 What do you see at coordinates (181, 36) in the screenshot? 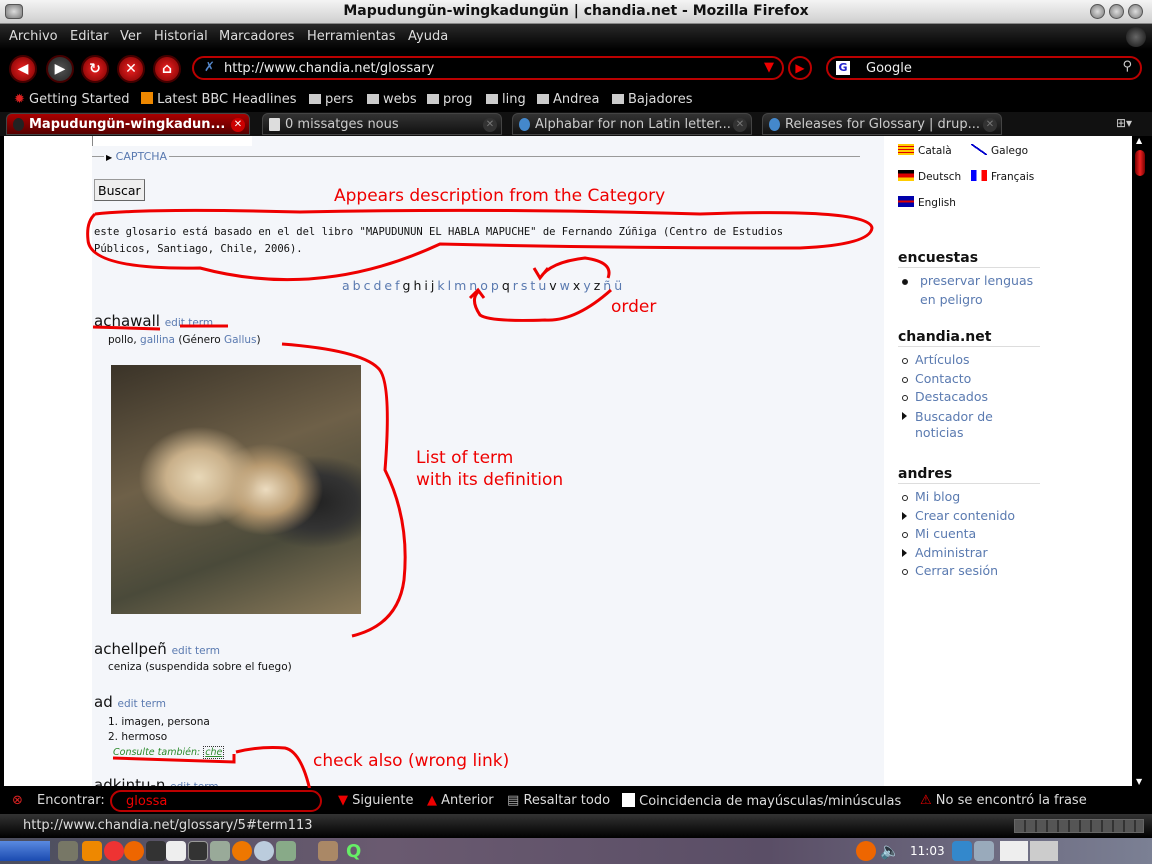
I see `menu-historial: Historial` at bounding box center [181, 36].